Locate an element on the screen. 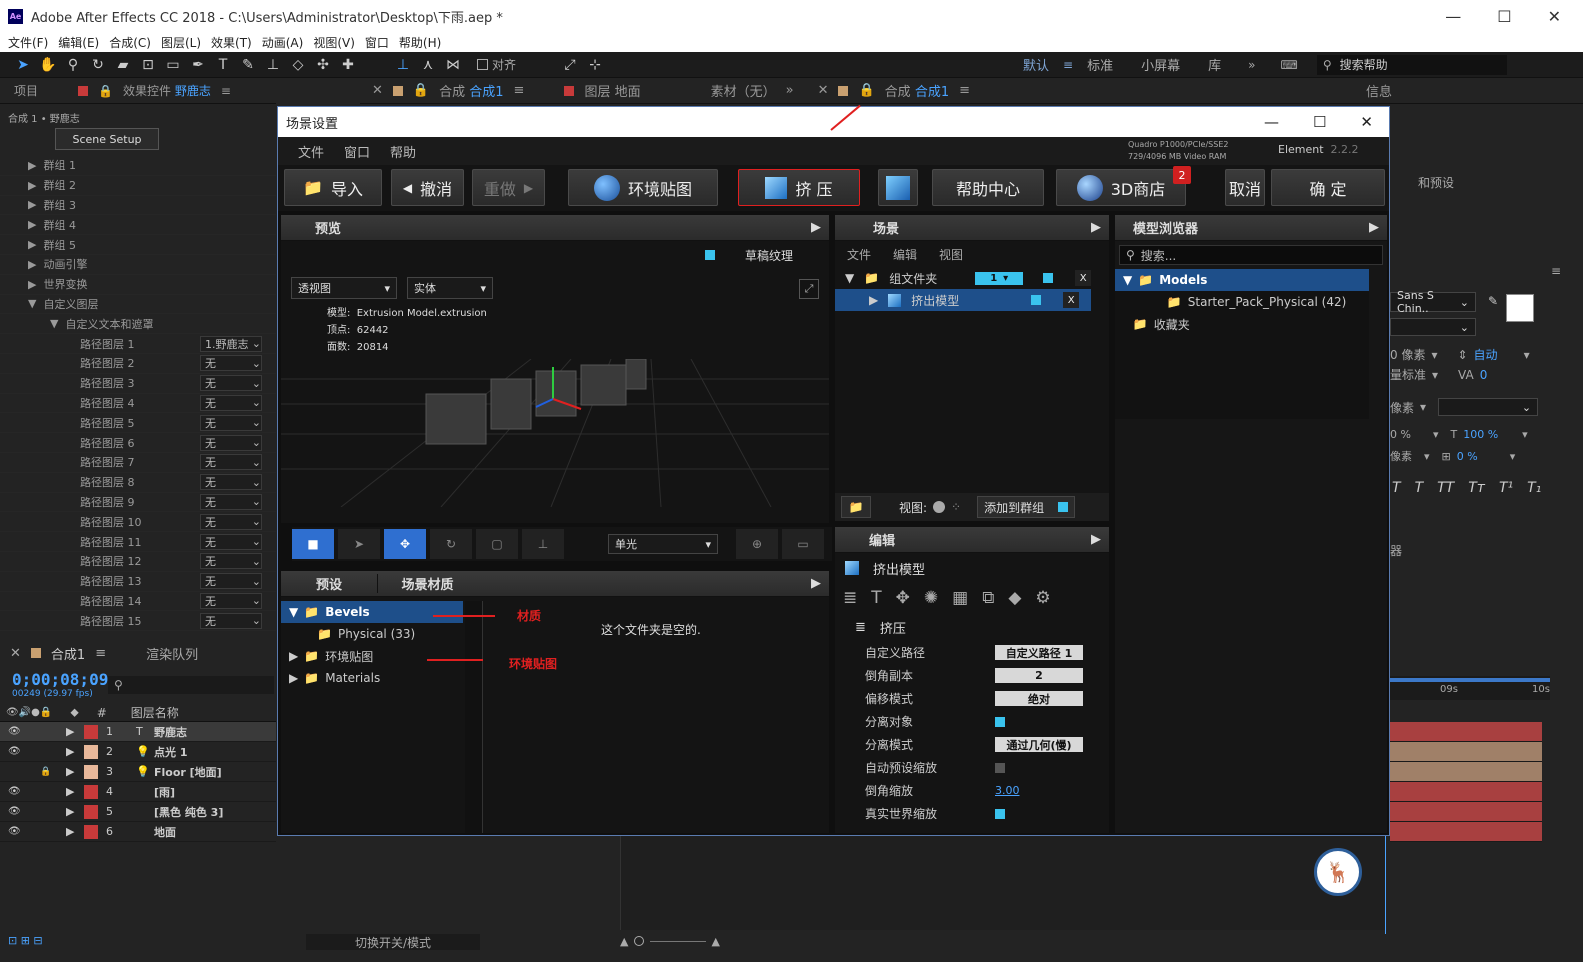 Image resolution: width=1583 pixels, height=962 pixels. world-axis-icon: ⋏ is located at coordinates (428, 65).